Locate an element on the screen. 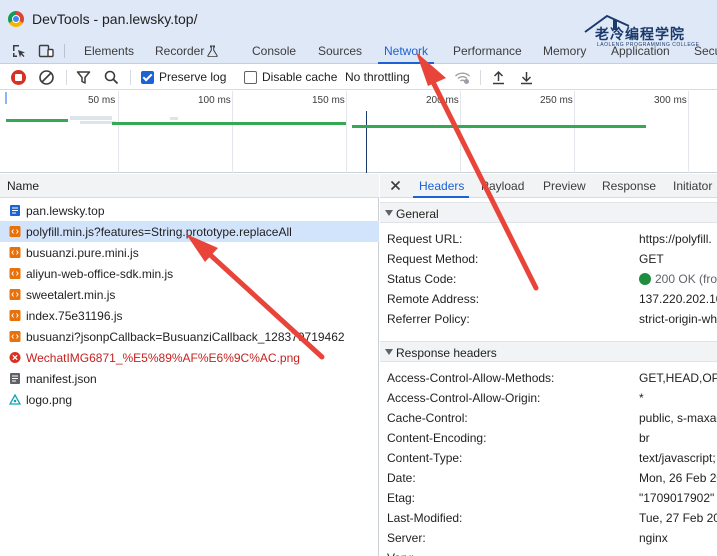 This screenshot has height=556, width=717. inspect-element-icon is located at coordinates (19, 51).